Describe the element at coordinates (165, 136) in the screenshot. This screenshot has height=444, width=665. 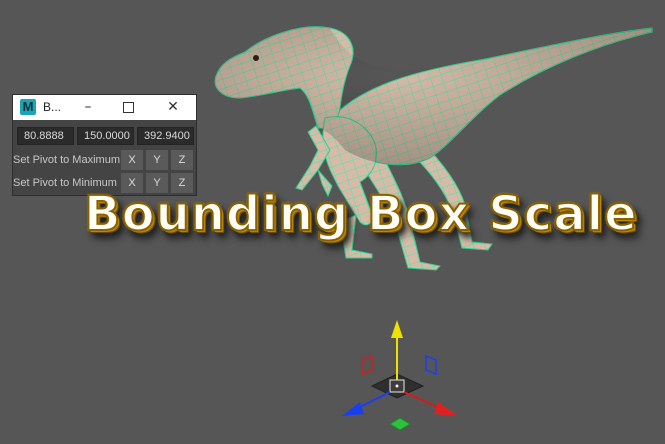
I see `bbox-size-z-field: 392.9400` at that location.